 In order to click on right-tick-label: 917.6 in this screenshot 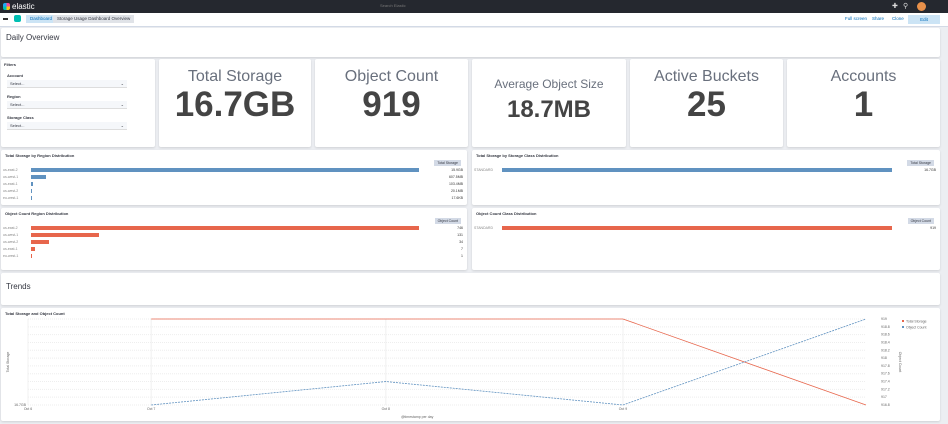, I will do `click(885, 374)`.